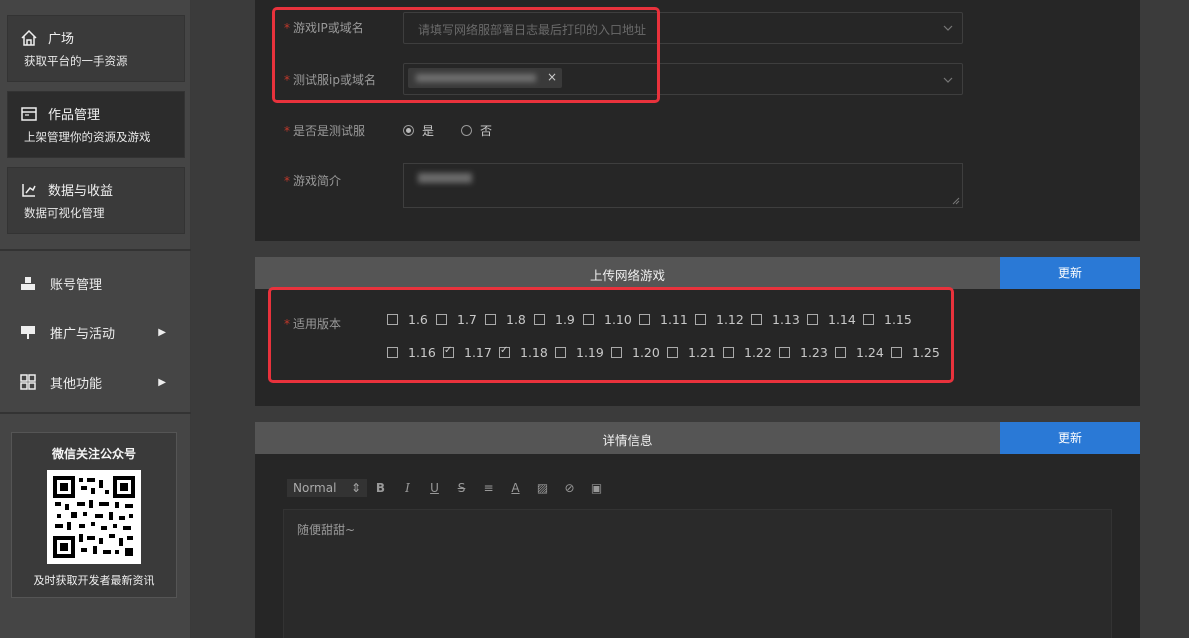  What do you see at coordinates (697, 438) in the screenshot?
I see `detail-section-header: 详情信息 更新` at bounding box center [697, 438].